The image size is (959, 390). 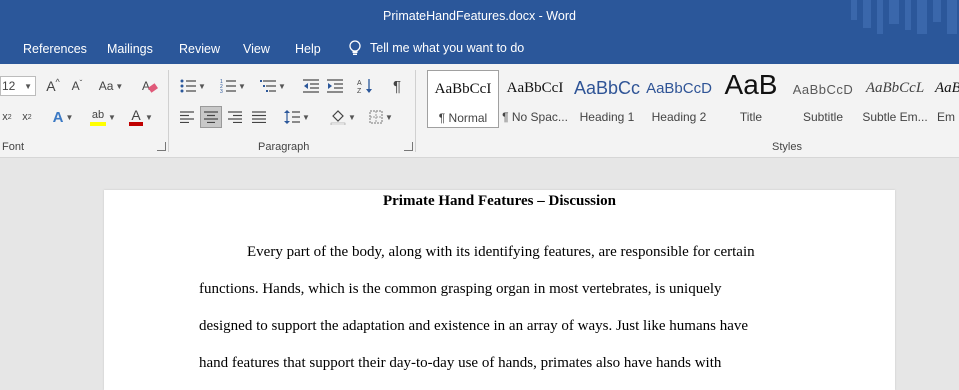 What do you see at coordinates (408, 146) in the screenshot?
I see `paragraph-dialog-launcher-icon` at bounding box center [408, 146].